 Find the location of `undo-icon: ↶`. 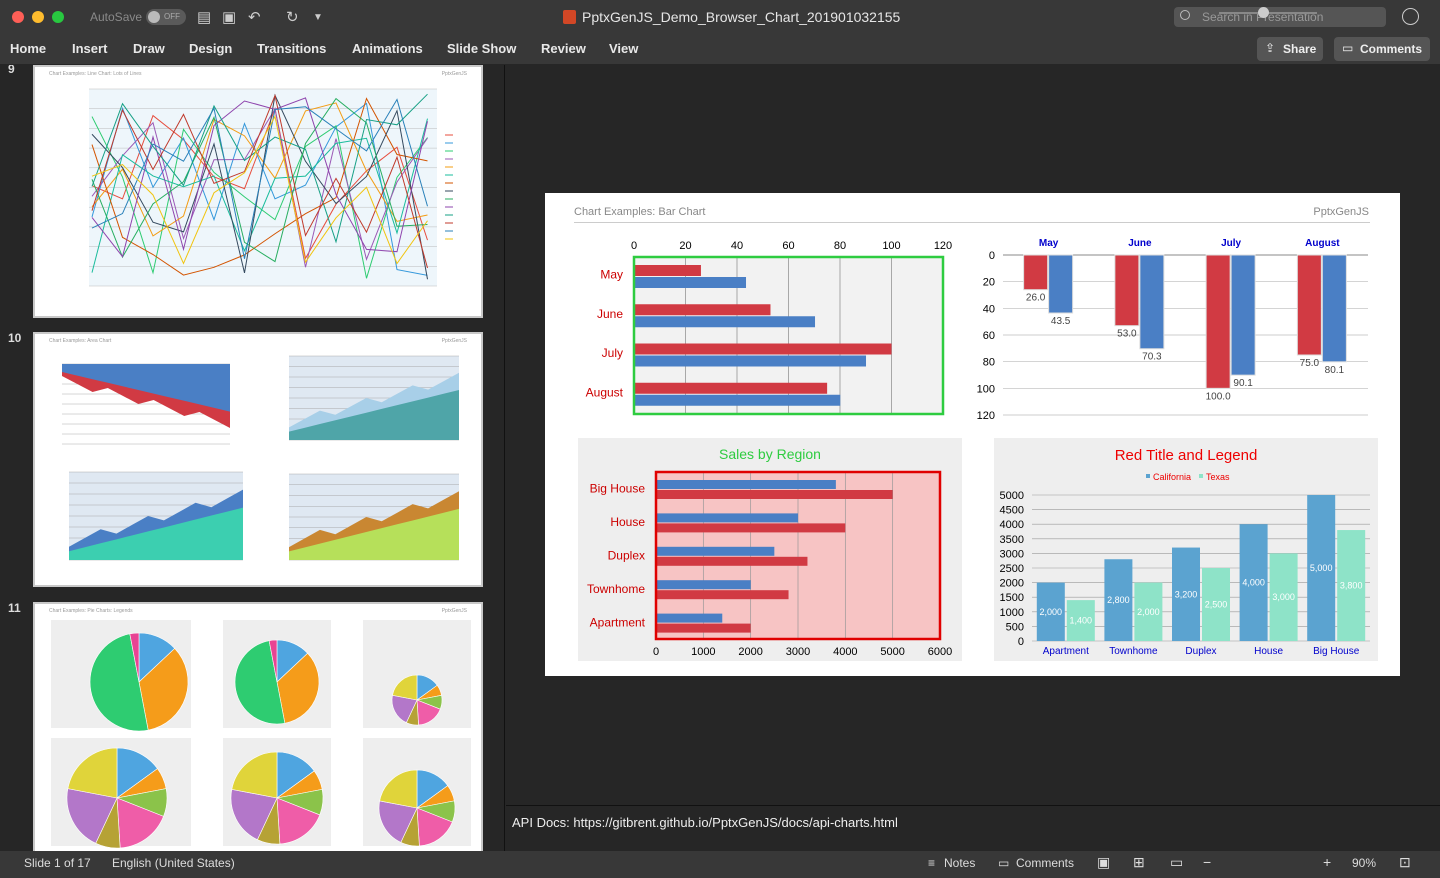

undo-icon: ↶ is located at coordinates (254, 17).